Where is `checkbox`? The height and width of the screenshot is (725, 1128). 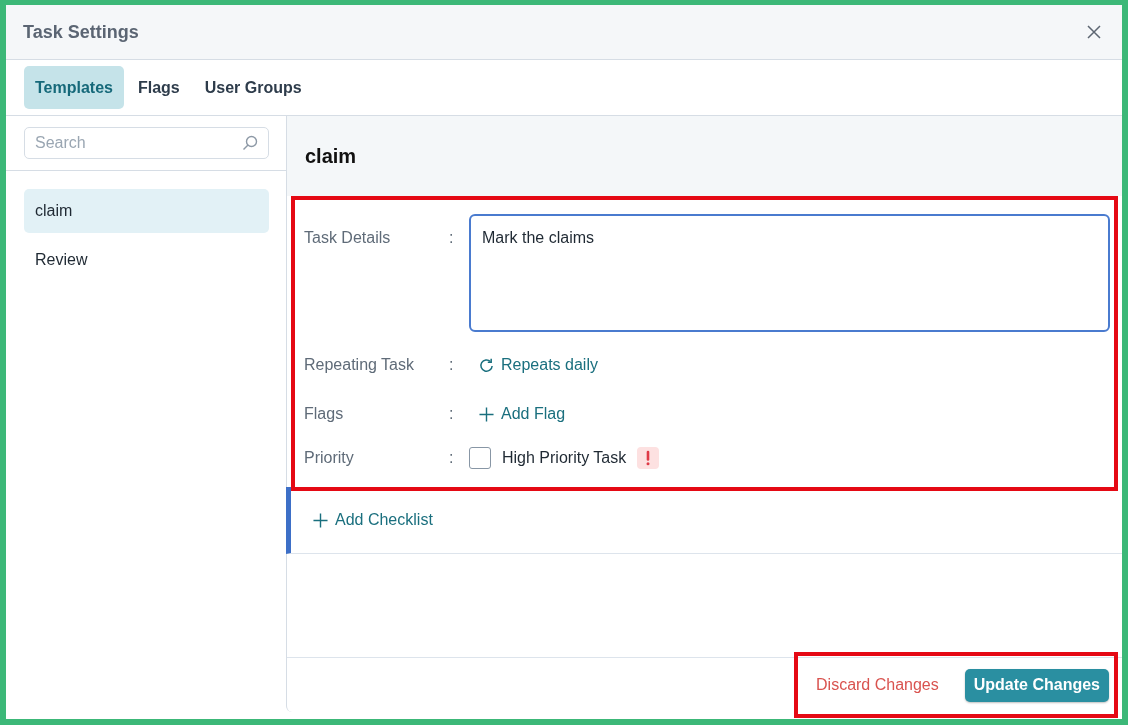 checkbox is located at coordinates (480, 458).